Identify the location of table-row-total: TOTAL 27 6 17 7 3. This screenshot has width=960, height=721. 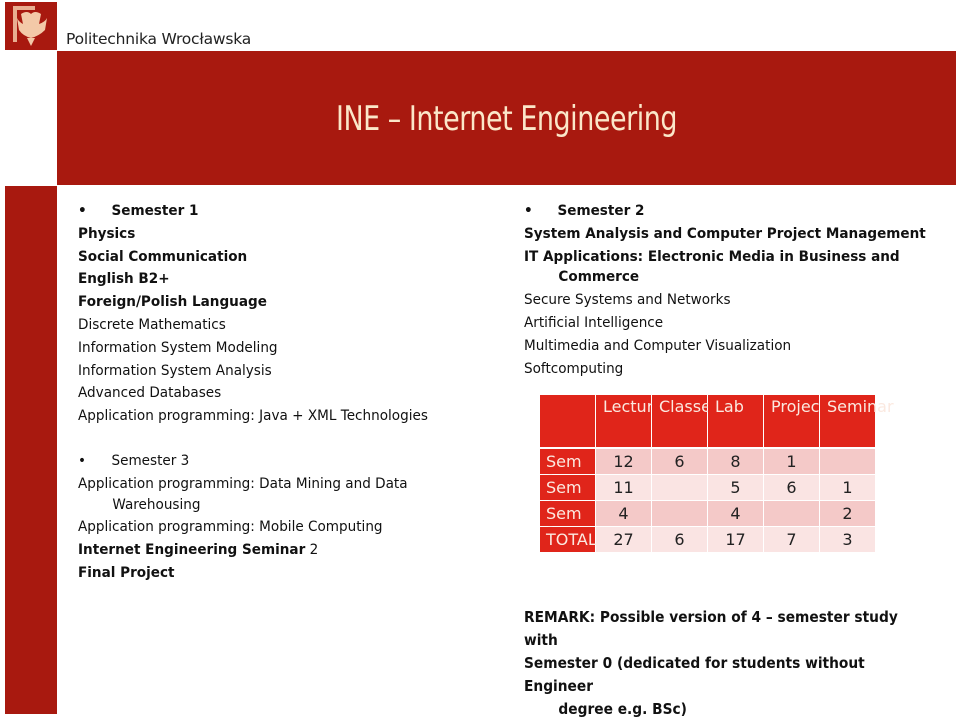
(708, 539).